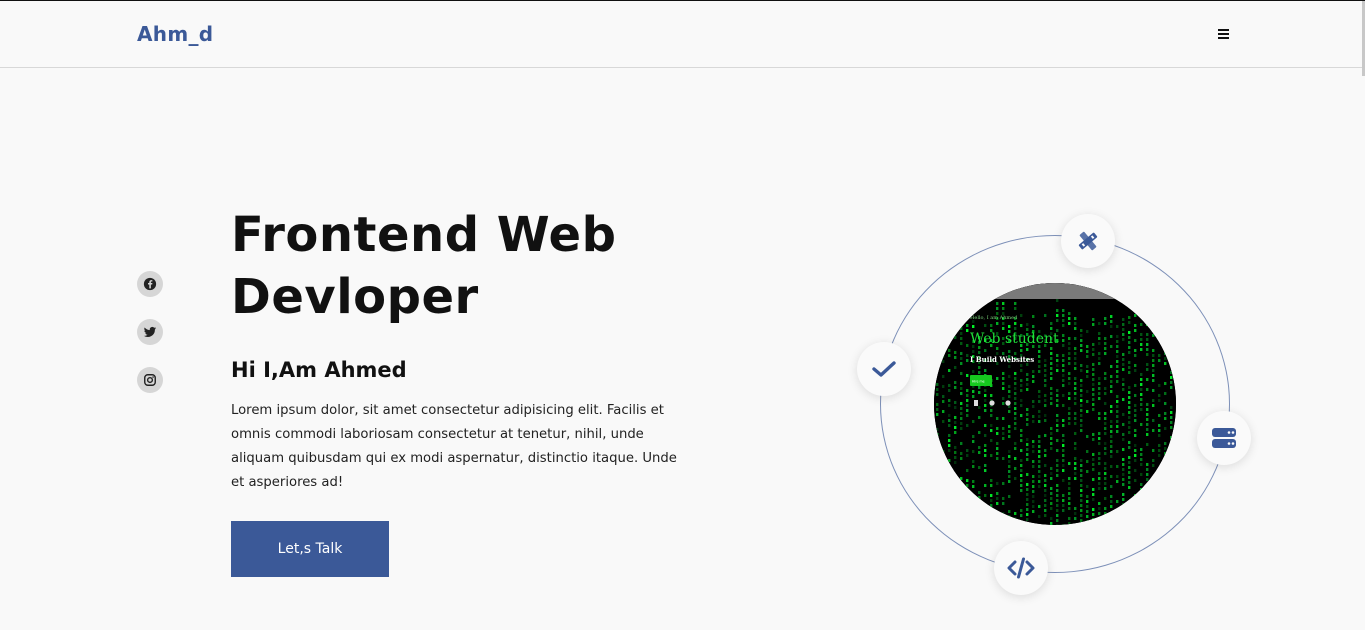  What do you see at coordinates (310, 549) in the screenshot?
I see `lets-talk-button: Let,s Talk` at bounding box center [310, 549].